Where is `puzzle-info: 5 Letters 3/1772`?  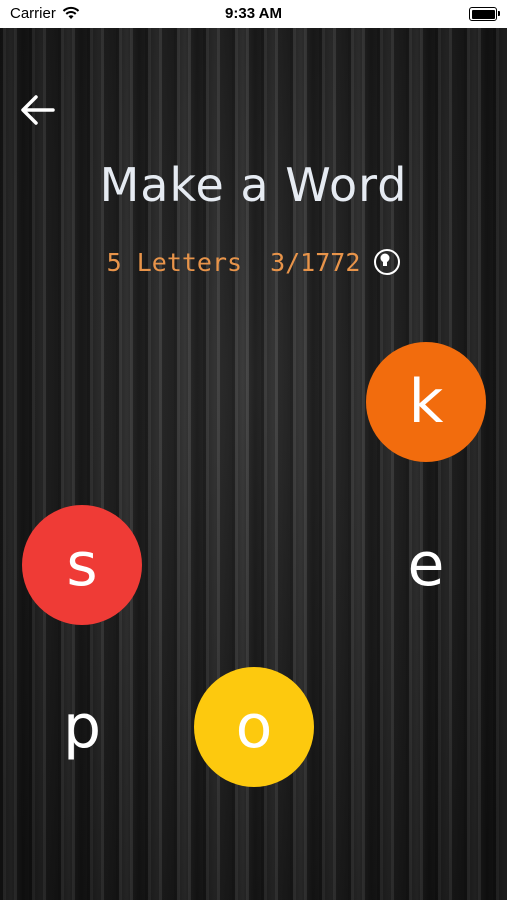 puzzle-info: 5 Letters 3/1772 is located at coordinates (253, 261).